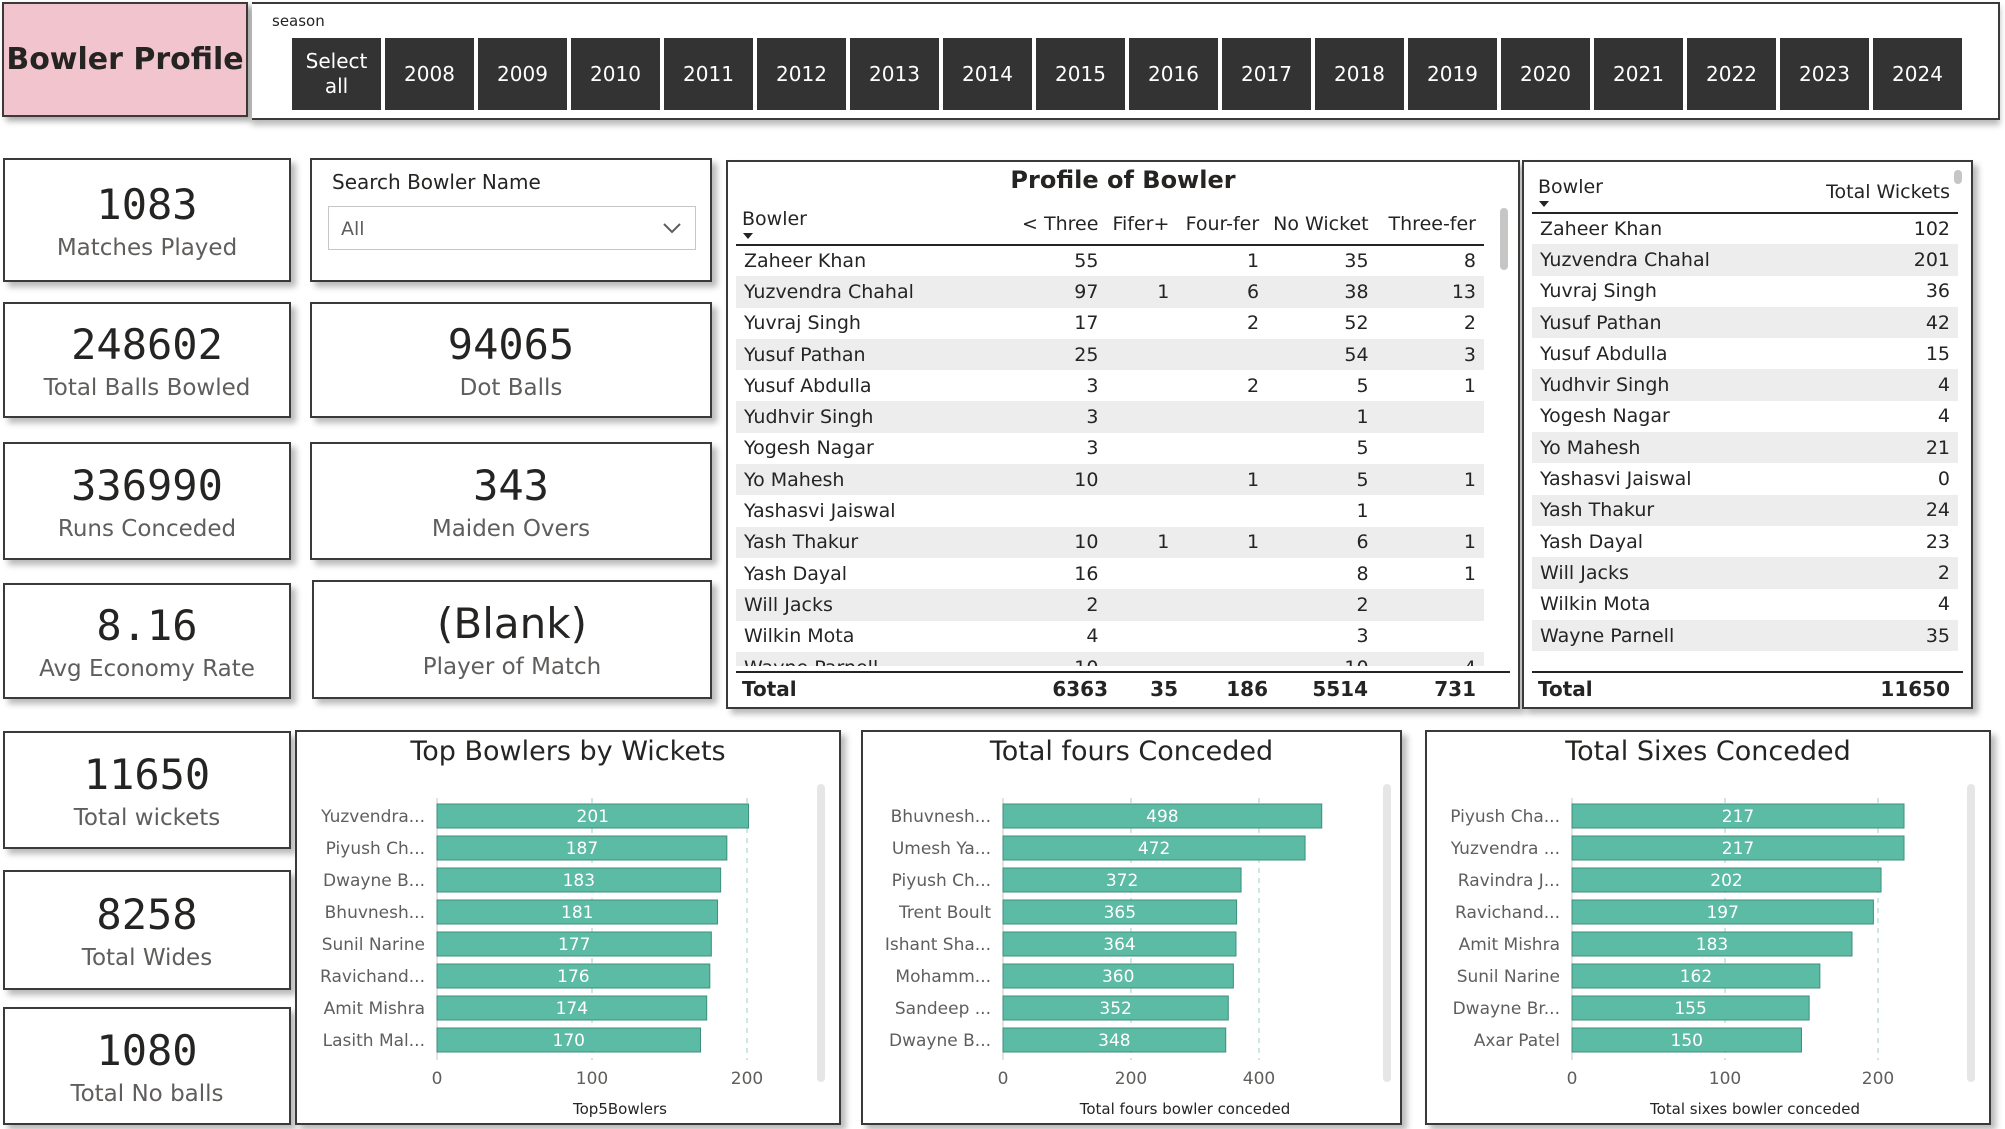  Describe the element at coordinates (1110, 480) in the screenshot. I see `table-row: Yo Mahesh 10 1 5 1` at that location.